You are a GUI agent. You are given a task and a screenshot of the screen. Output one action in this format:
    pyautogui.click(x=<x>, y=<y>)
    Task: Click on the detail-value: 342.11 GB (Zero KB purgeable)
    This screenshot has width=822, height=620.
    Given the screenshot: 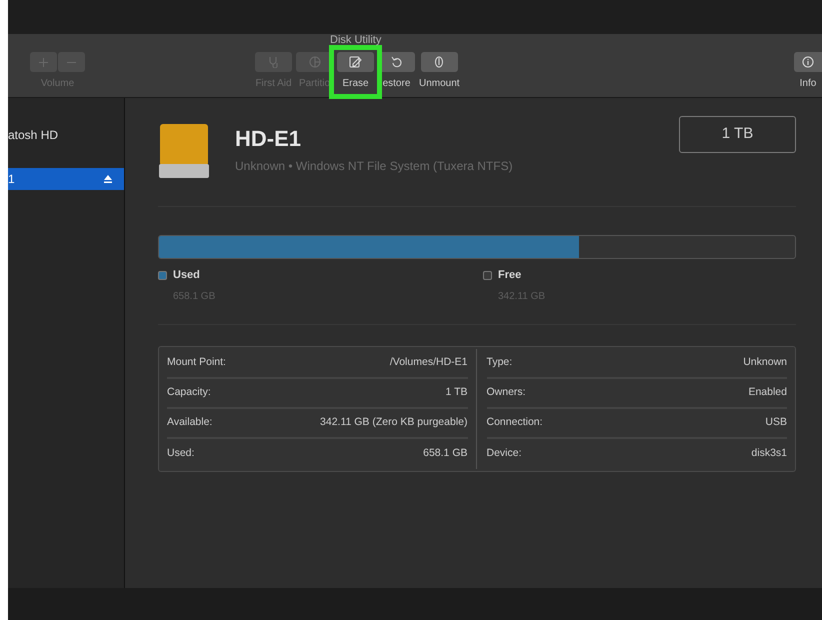 What is the action you would take?
    pyautogui.click(x=394, y=422)
    